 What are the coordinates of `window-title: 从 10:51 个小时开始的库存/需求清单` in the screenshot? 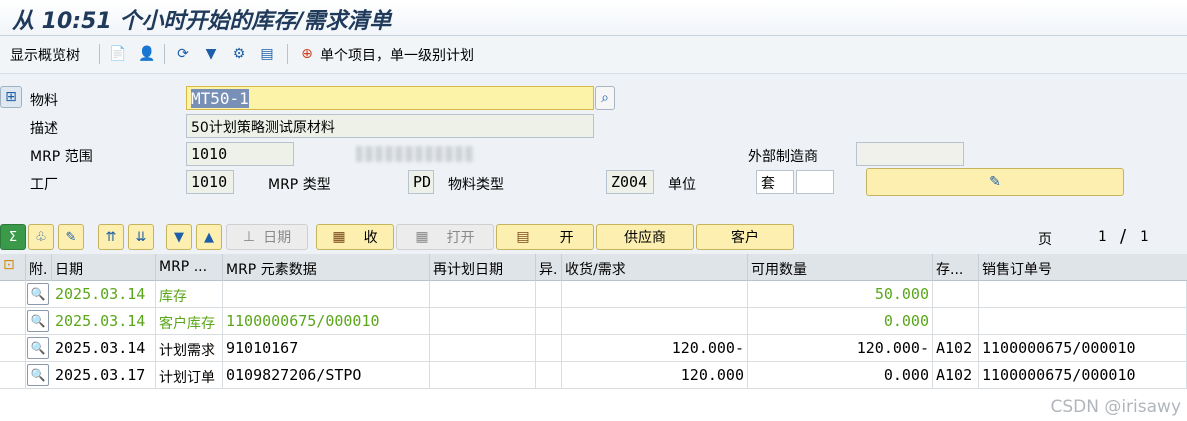 It's located at (202, 21).